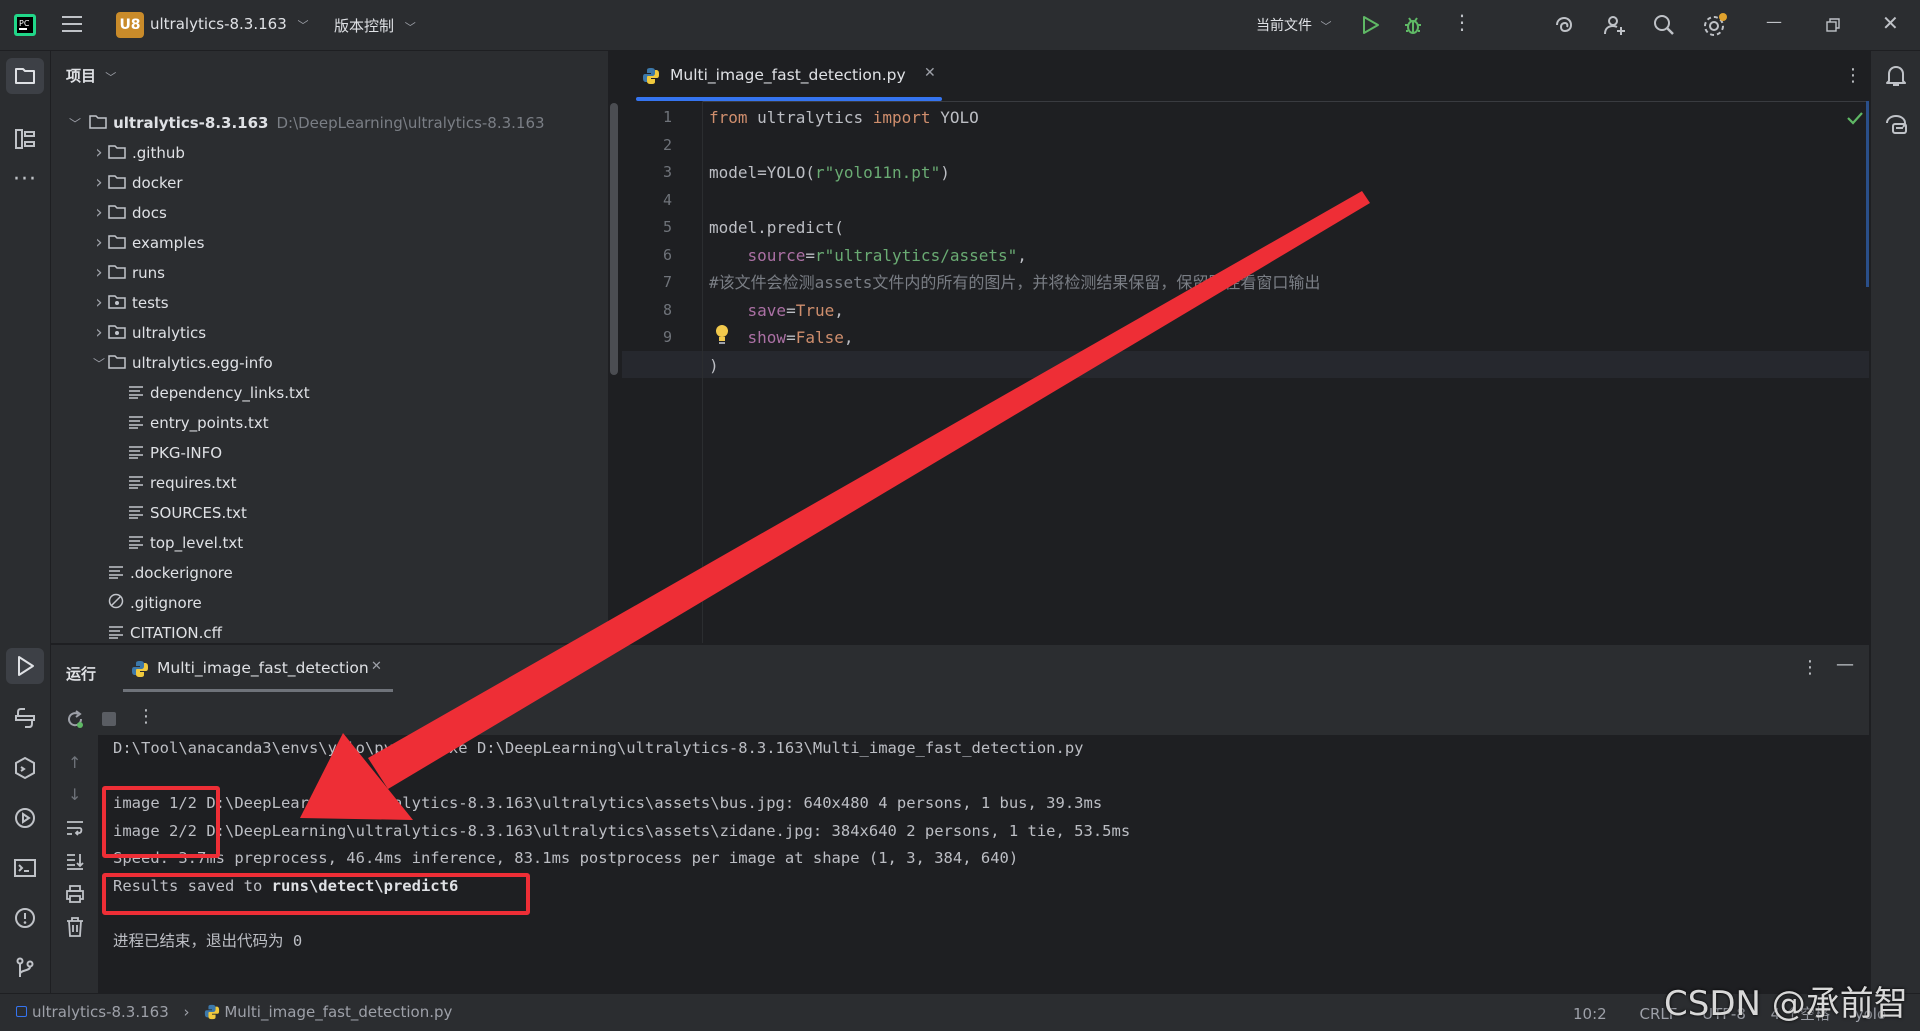  Describe the element at coordinates (1413, 25) in the screenshot. I see `debug-icon` at that location.